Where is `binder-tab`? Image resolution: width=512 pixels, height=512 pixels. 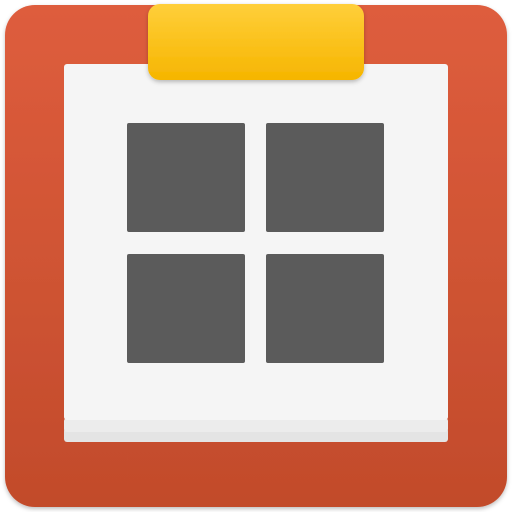 binder-tab is located at coordinates (256, 42).